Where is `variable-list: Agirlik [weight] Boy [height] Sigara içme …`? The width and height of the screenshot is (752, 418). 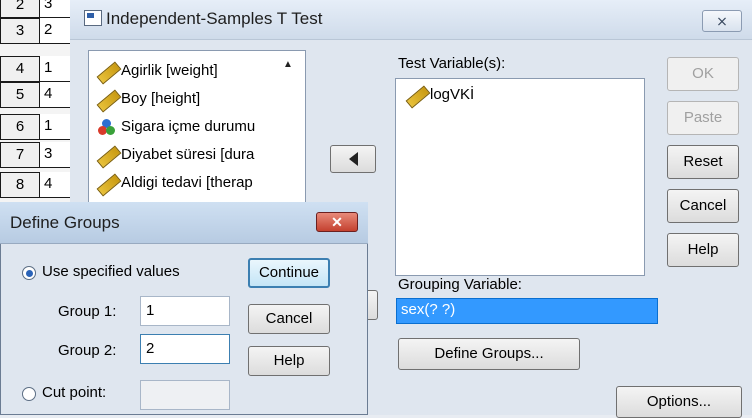 variable-list: Agirlik [weight] Boy [height] Sigara içme … is located at coordinates (197, 130).